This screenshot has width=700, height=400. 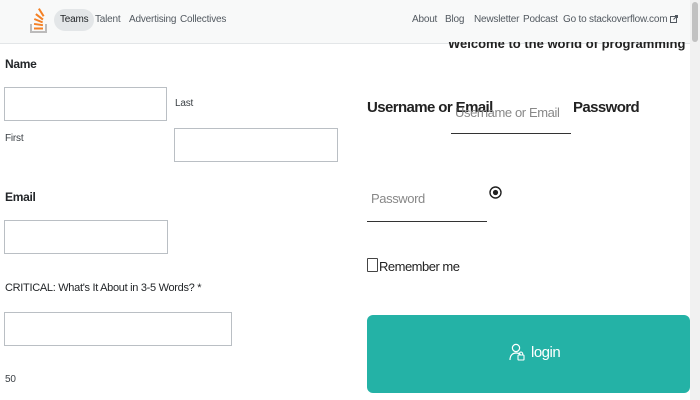 What do you see at coordinates (86, 237) in the screenshot?
I see `email-input` at bounding box center [86, 237].